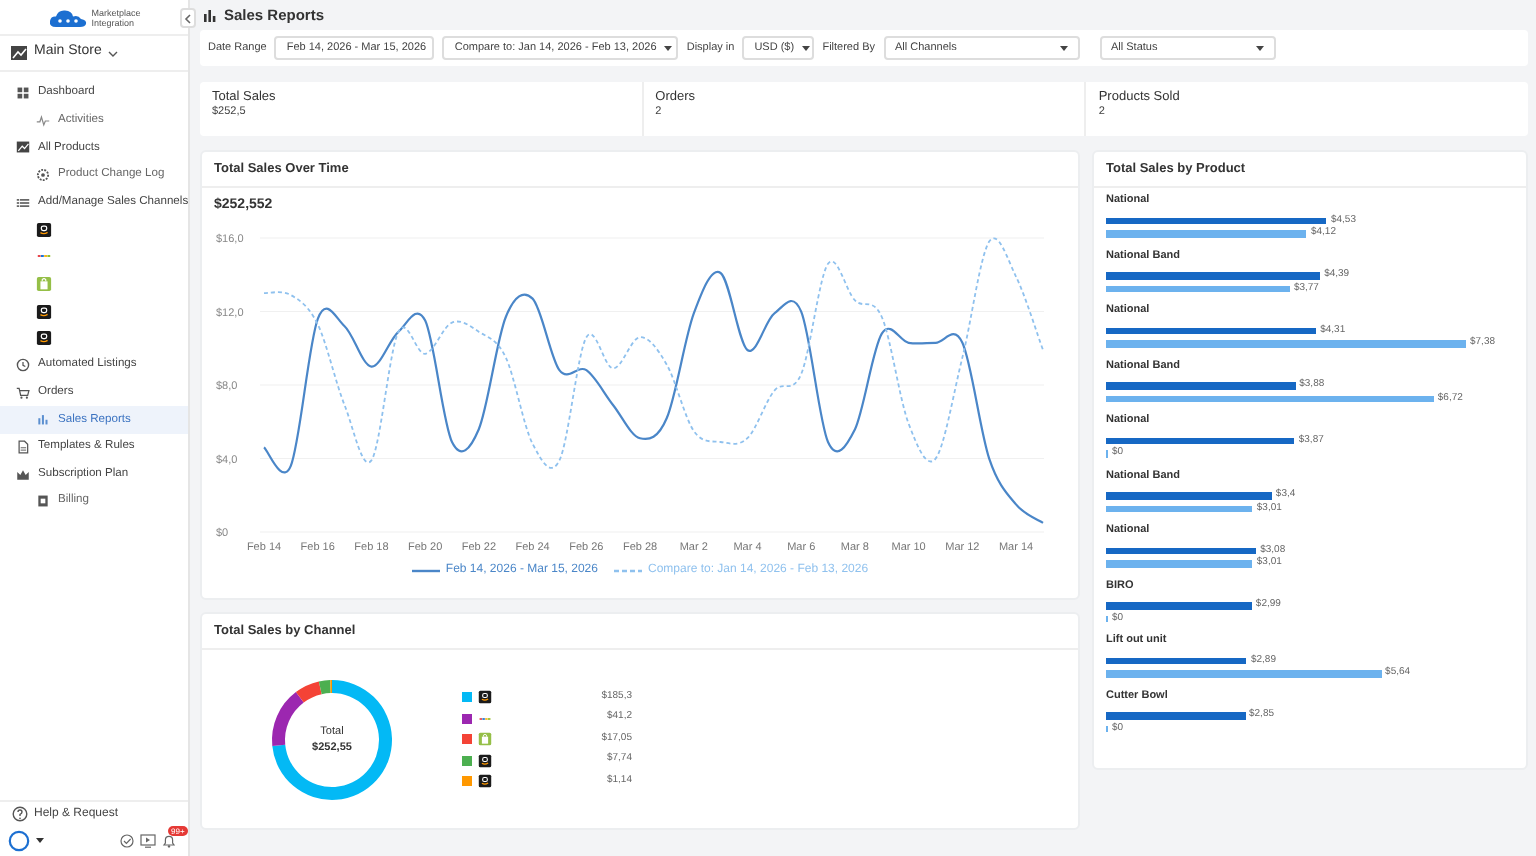 This screenshot has width=1536, height=856. Describe the element at coordinates (627, 571) in the screenshot. I see `dashed-line-icon` at that location.